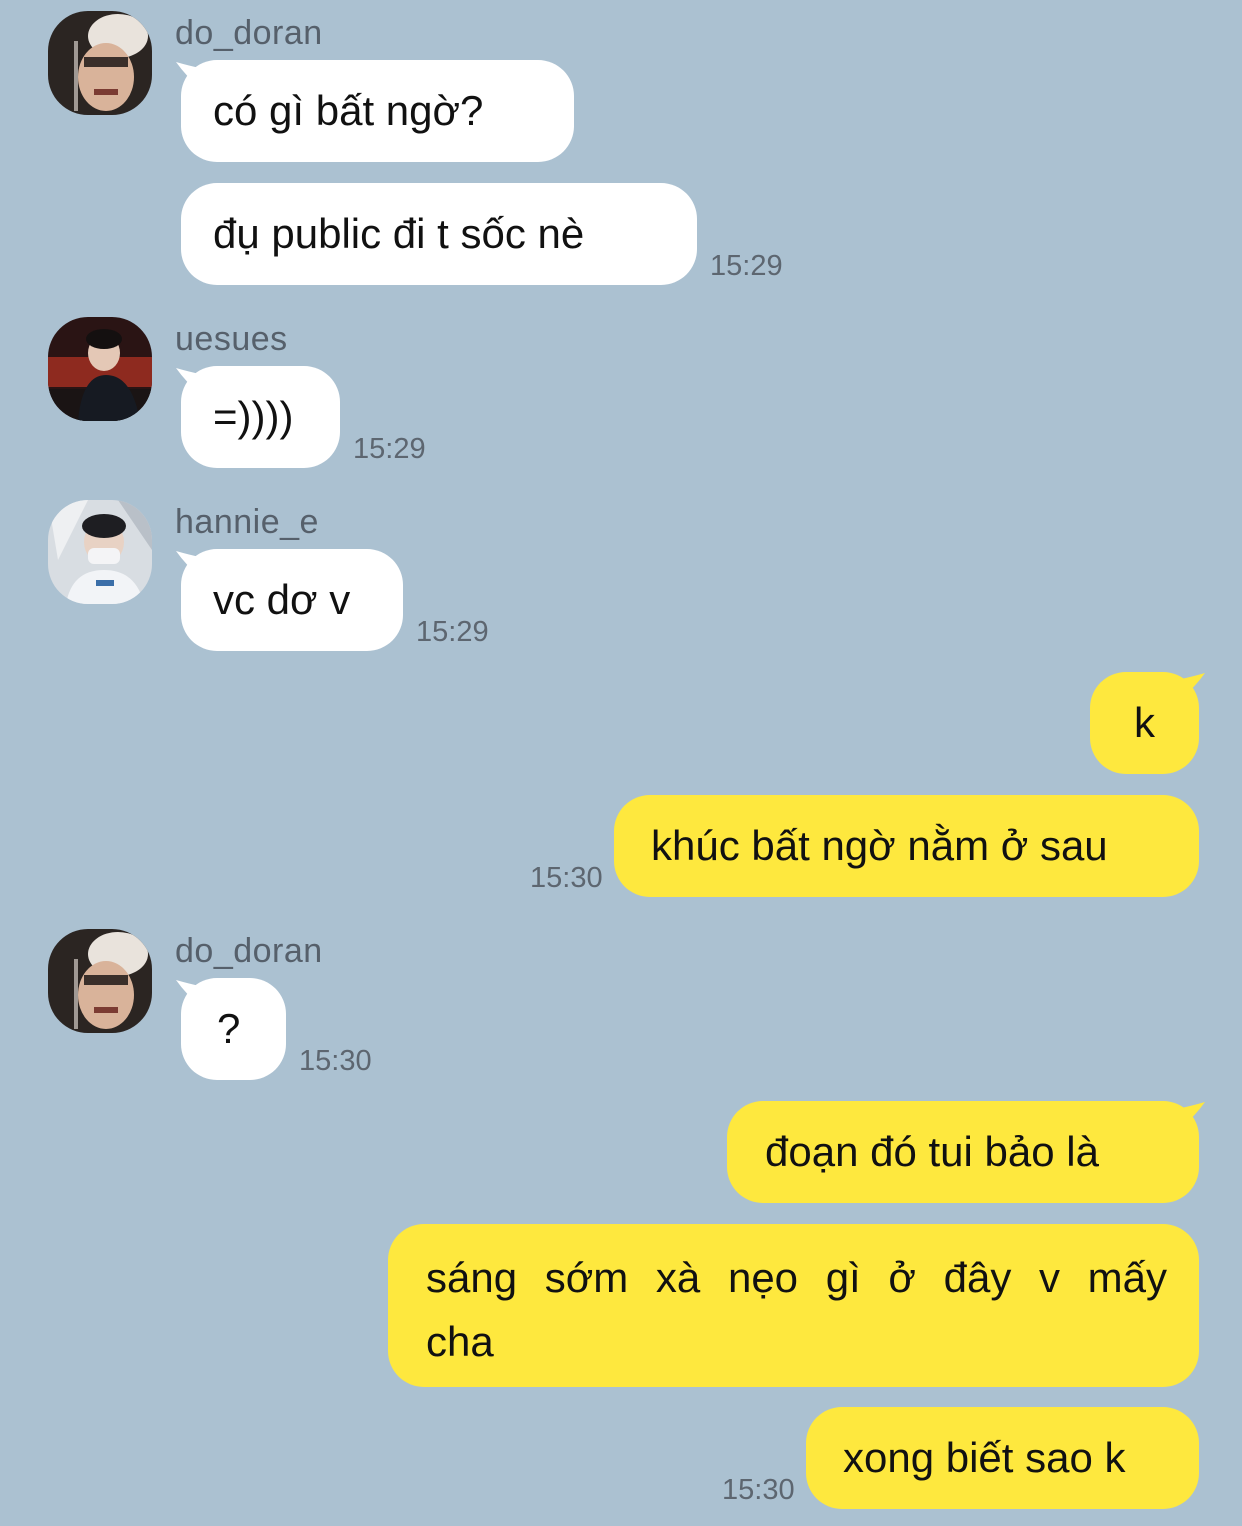  I want to click on avatar-uesues, so click(100, 369).